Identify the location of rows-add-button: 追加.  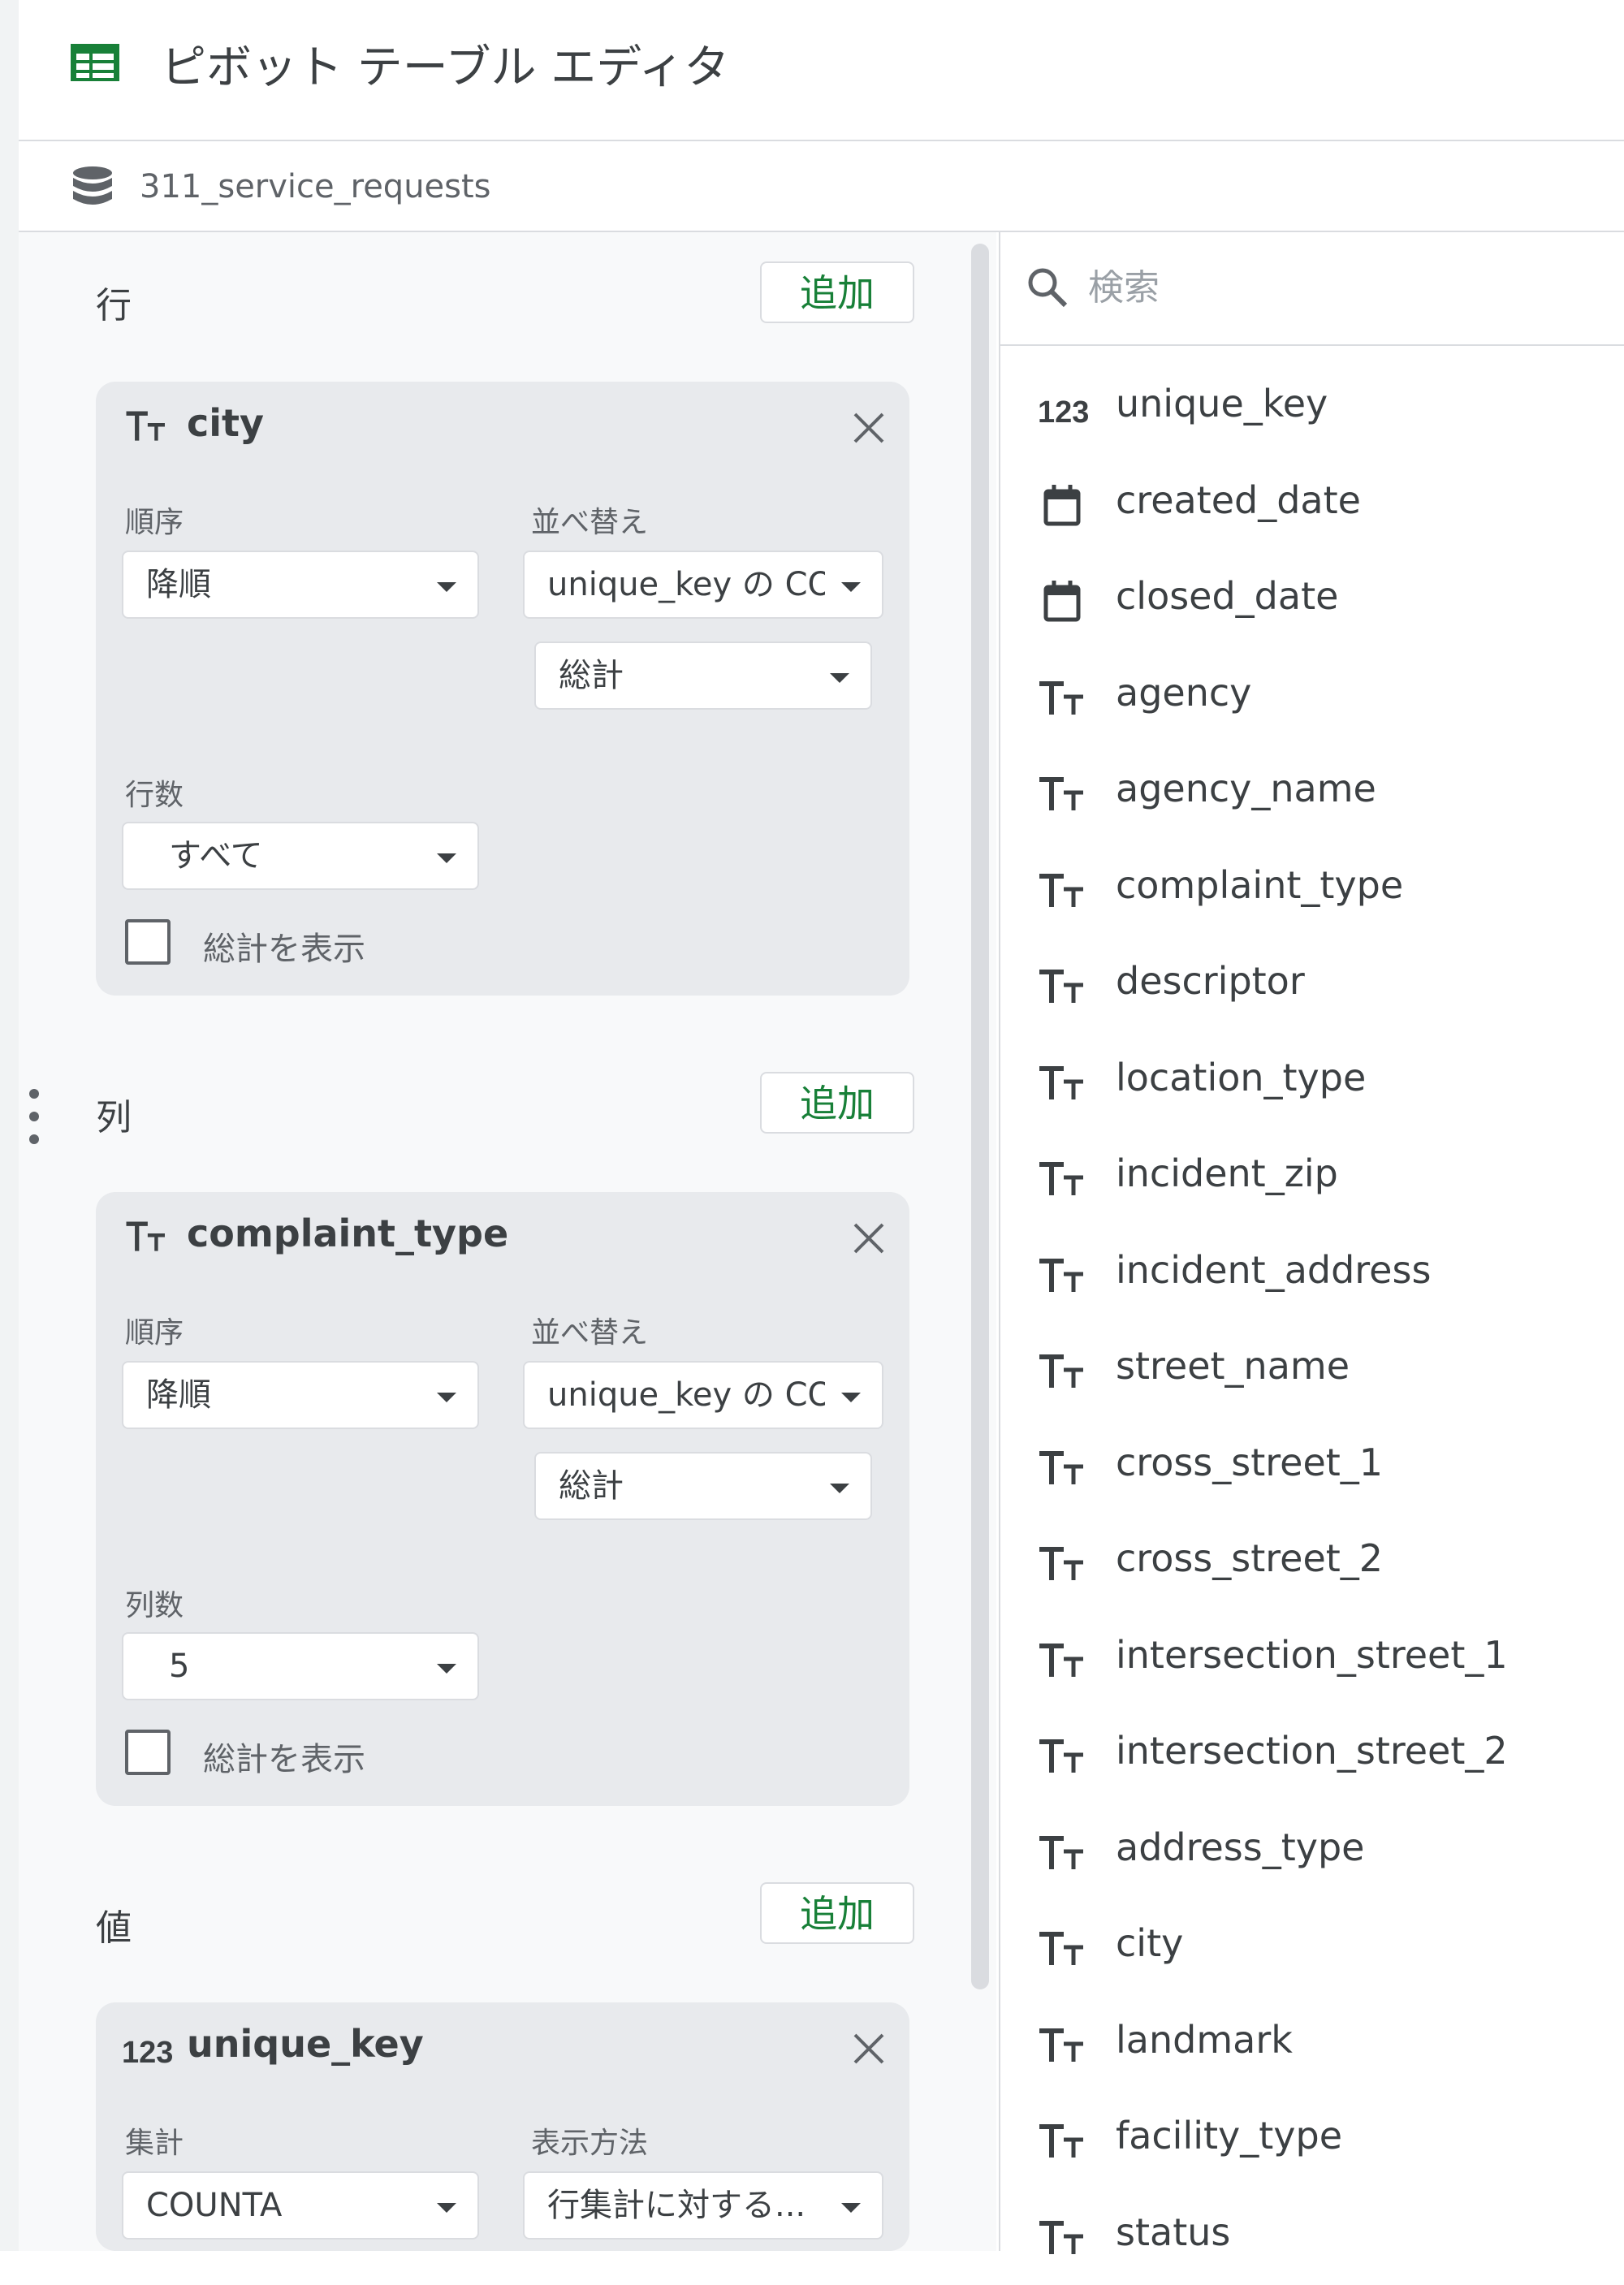
(837, 292).